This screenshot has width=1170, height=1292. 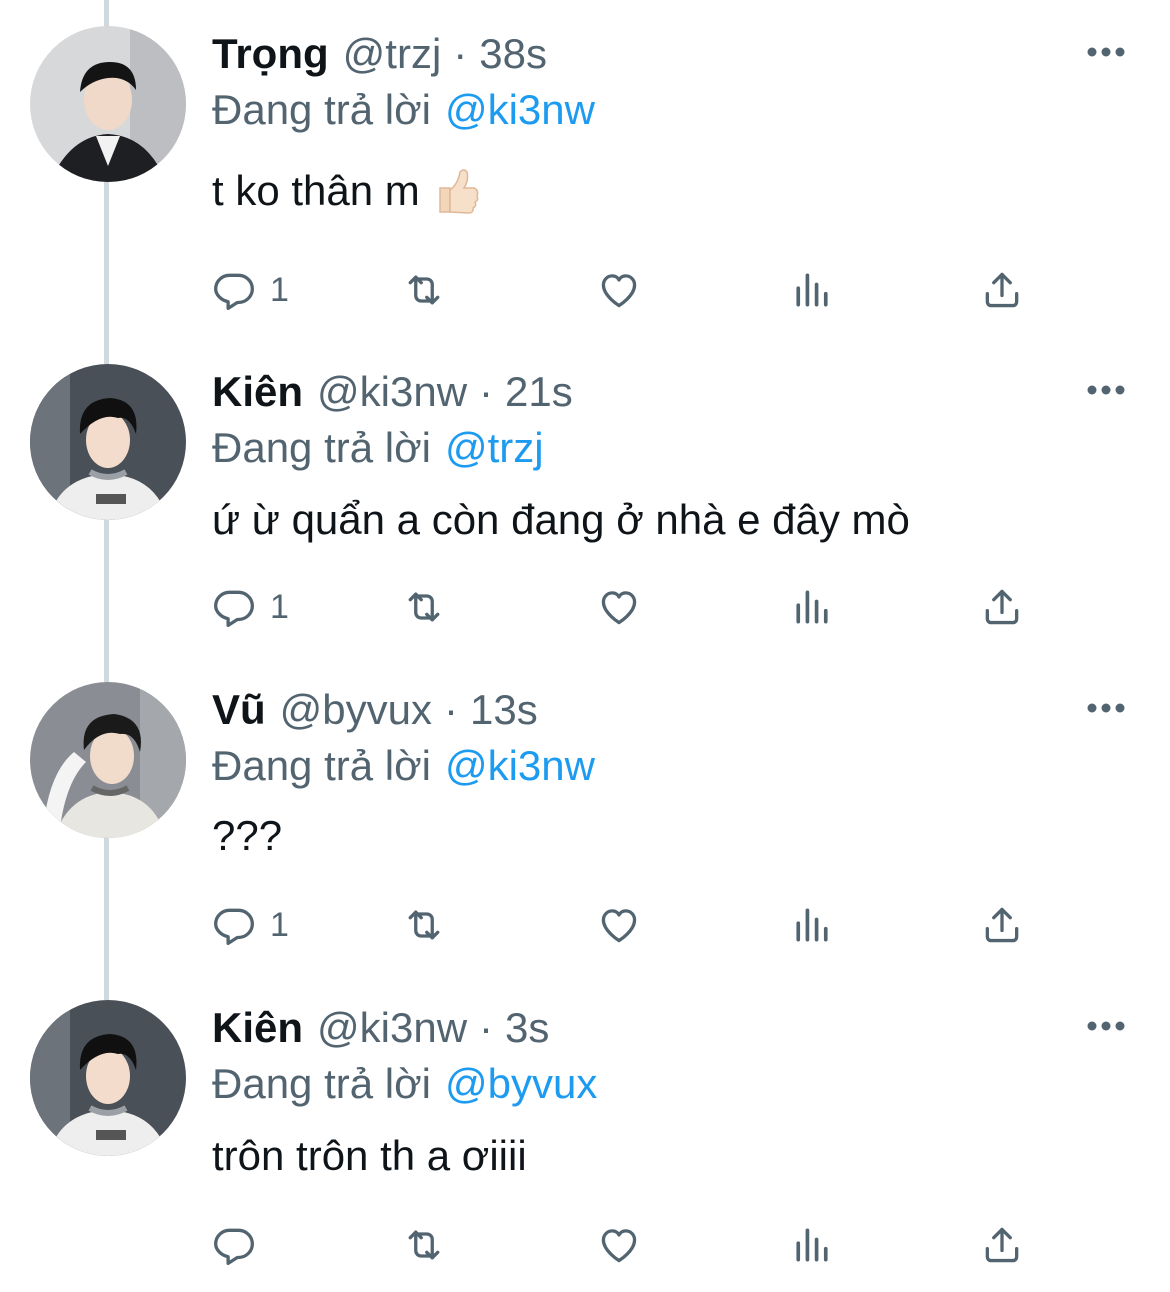 I want to click on tweet-text-content: ứ ừ quẩn a còn đang ở nhà e đây mò, so click(x=561, y=519).